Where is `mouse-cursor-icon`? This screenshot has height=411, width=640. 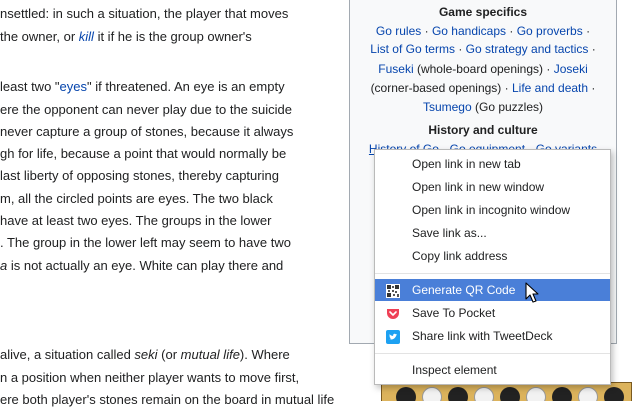
mouse-cursor-icon is located at coordinates (532, 292).